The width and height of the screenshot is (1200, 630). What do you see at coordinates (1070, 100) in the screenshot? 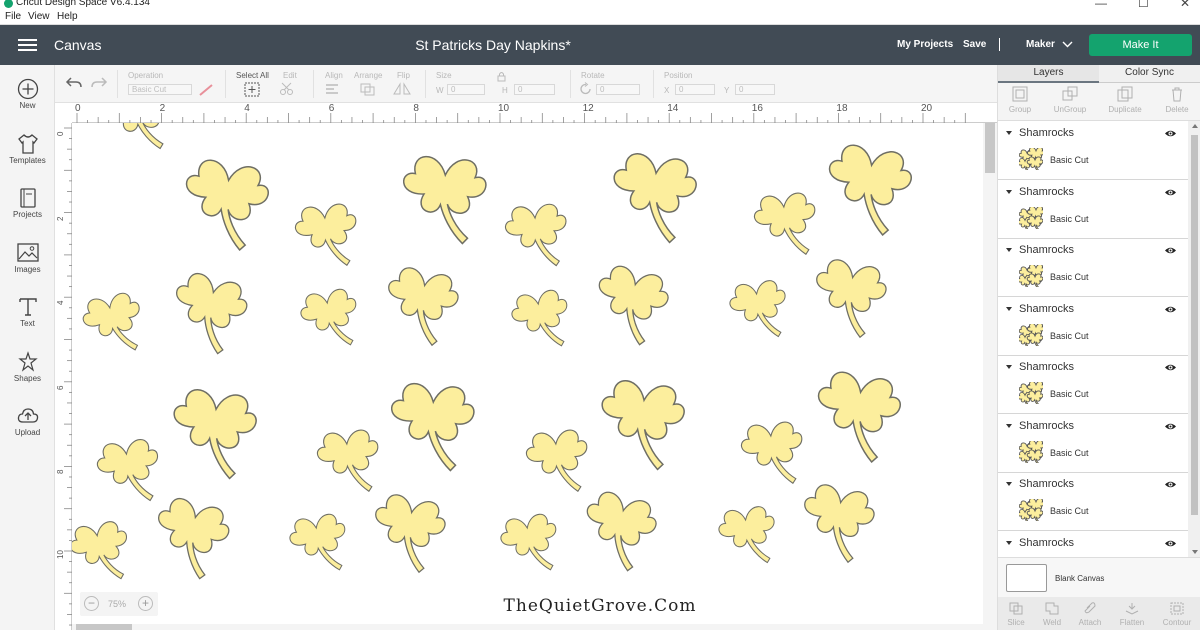
I see `ungroup-button: UnGroup` at bounding box center [1070, 100].